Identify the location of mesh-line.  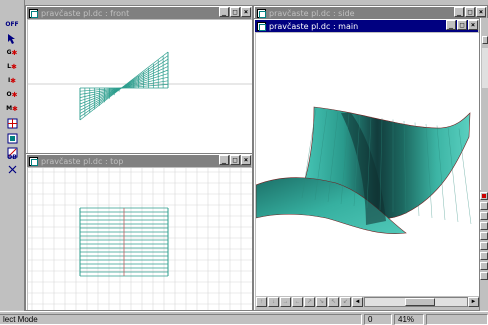
(124, 86).